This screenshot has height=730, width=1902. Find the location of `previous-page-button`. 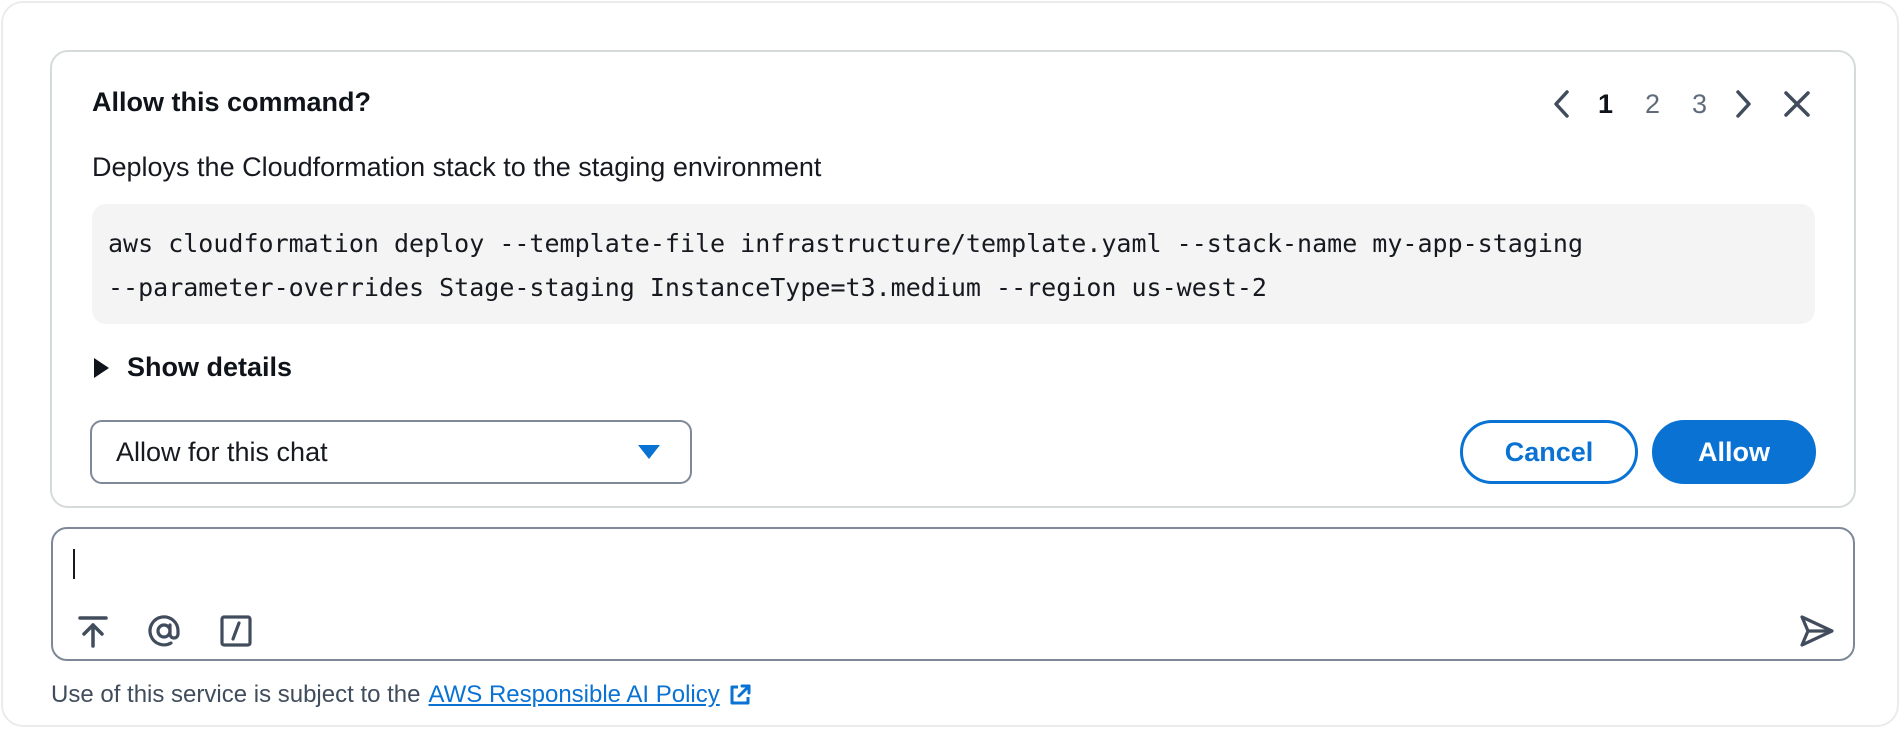

previous-page-button is located at coordinates (1562, 104).